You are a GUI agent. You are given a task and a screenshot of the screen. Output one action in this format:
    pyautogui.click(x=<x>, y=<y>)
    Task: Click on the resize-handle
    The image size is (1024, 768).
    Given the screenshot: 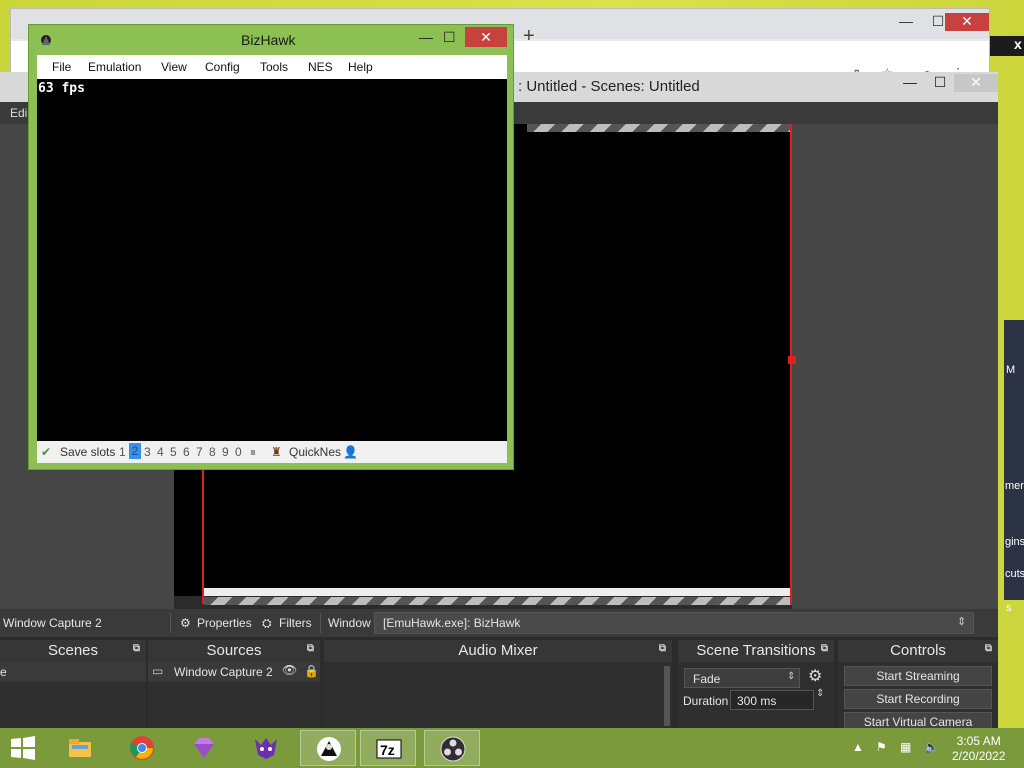 What is the action you would take?
    pyautogui.click(x=792, y=360)
    